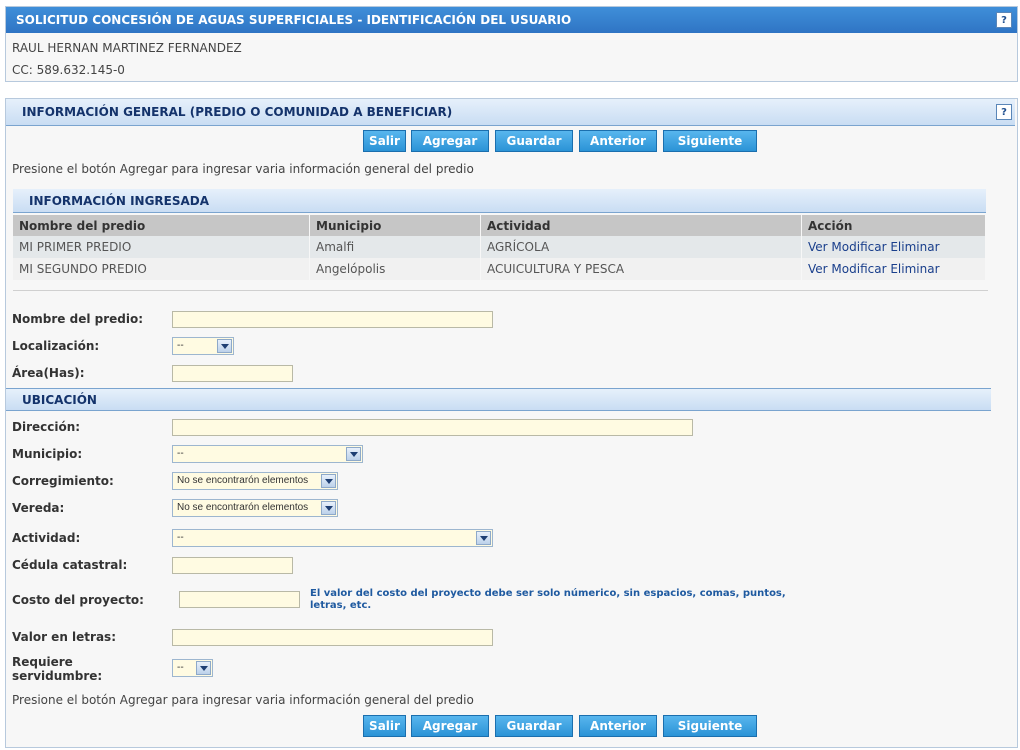 The width and height of the screenshot is (1020, 750). I want to click on corregimiento-select: No se encontrarón elementos, so click(255, 481).